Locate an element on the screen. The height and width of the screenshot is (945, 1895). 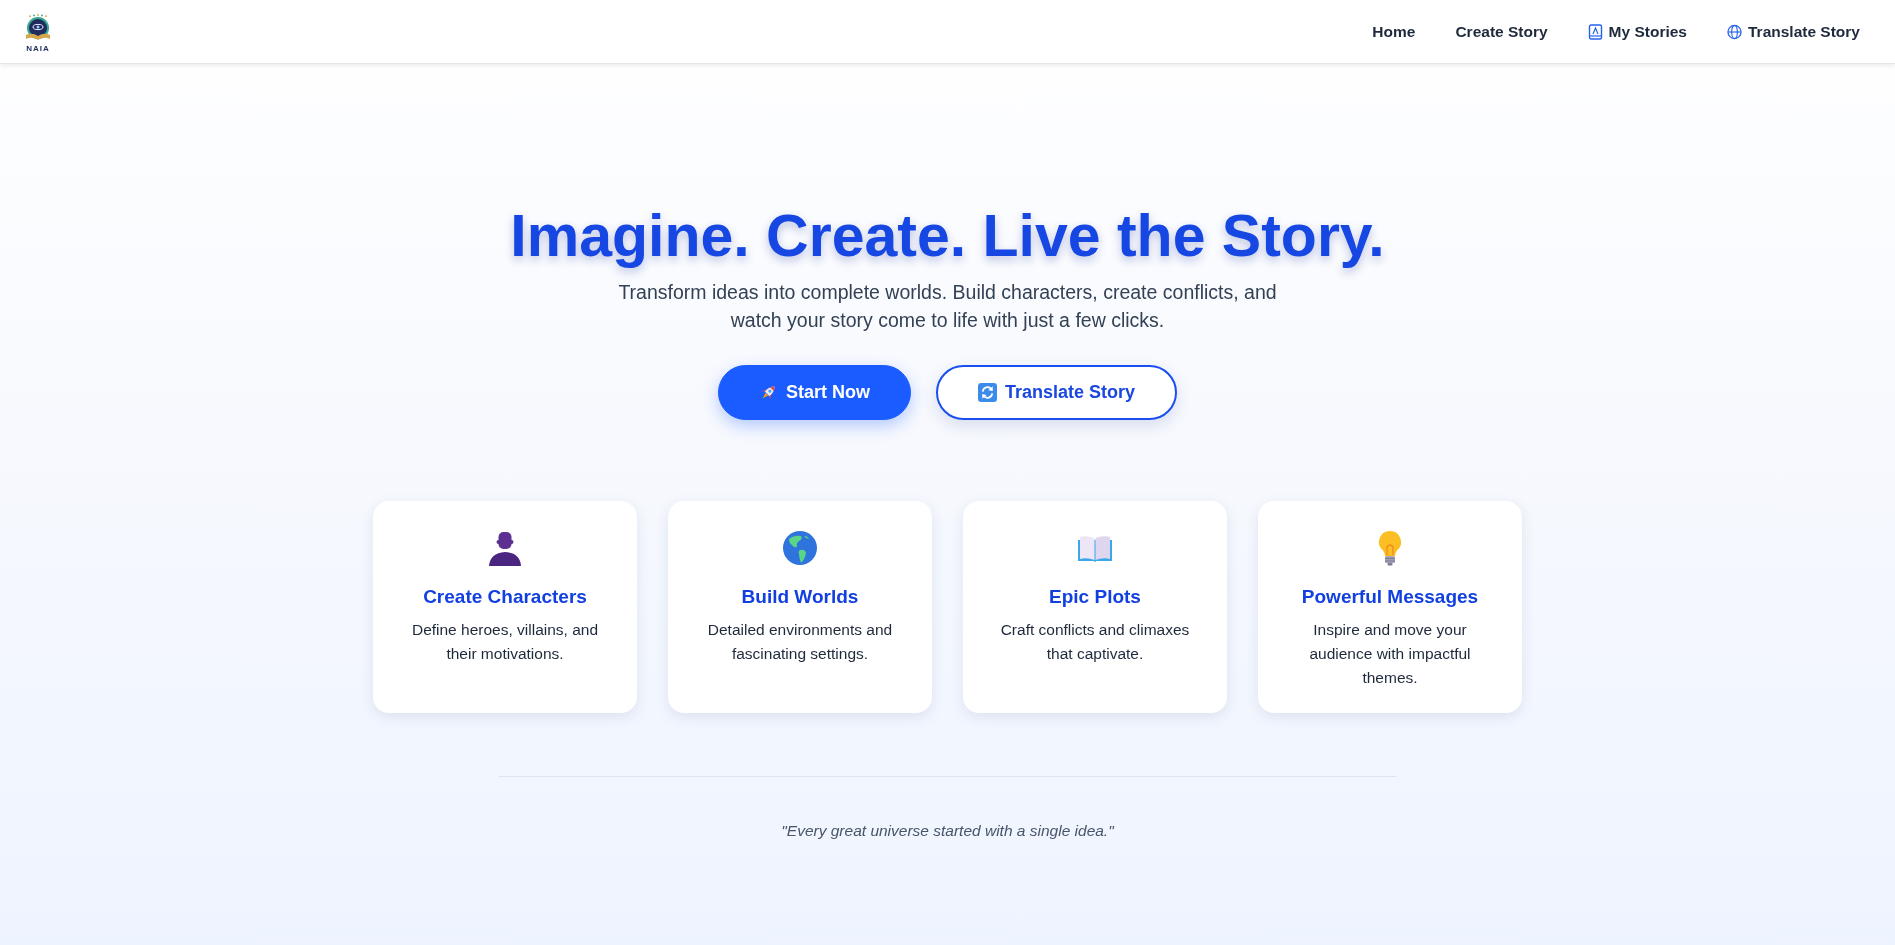
start-button: Start Now is located at coordinates (814, 392).